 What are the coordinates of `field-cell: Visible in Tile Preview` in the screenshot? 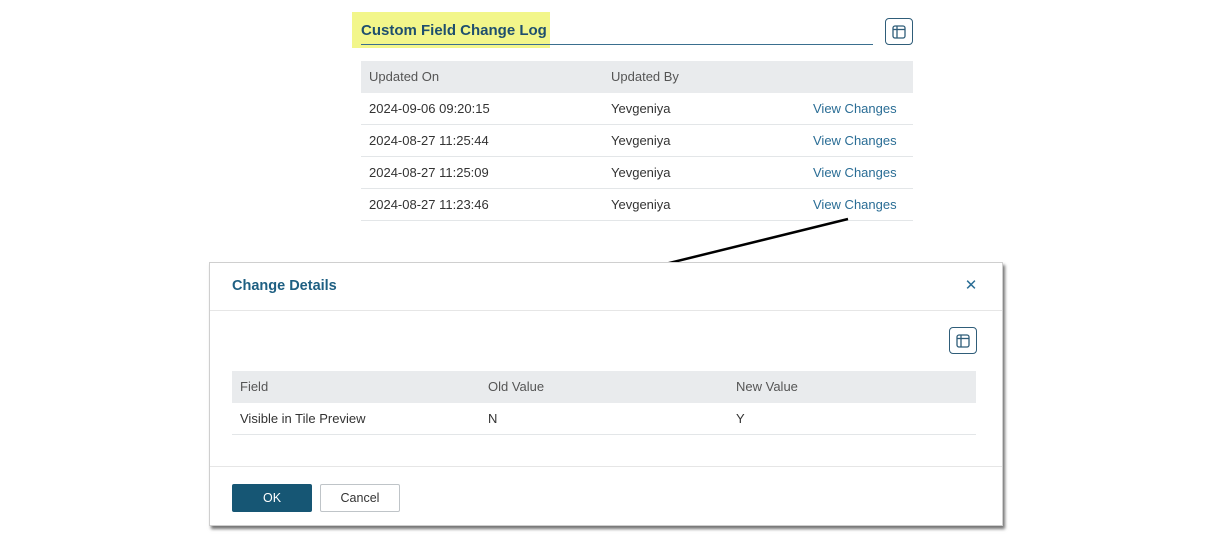 It's located at (303, 418).